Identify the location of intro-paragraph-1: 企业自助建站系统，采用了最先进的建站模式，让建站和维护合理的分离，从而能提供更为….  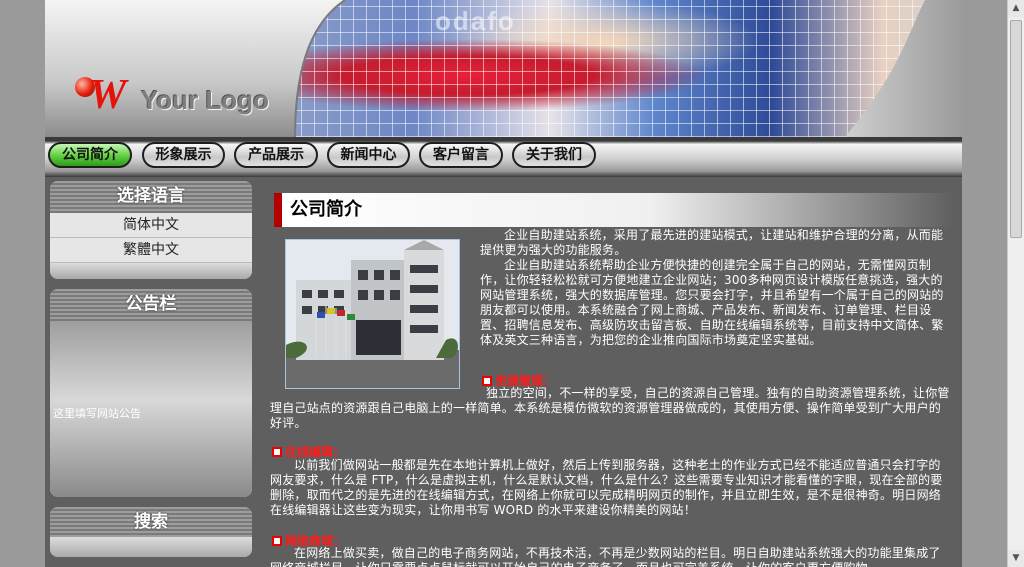
(712, 242).